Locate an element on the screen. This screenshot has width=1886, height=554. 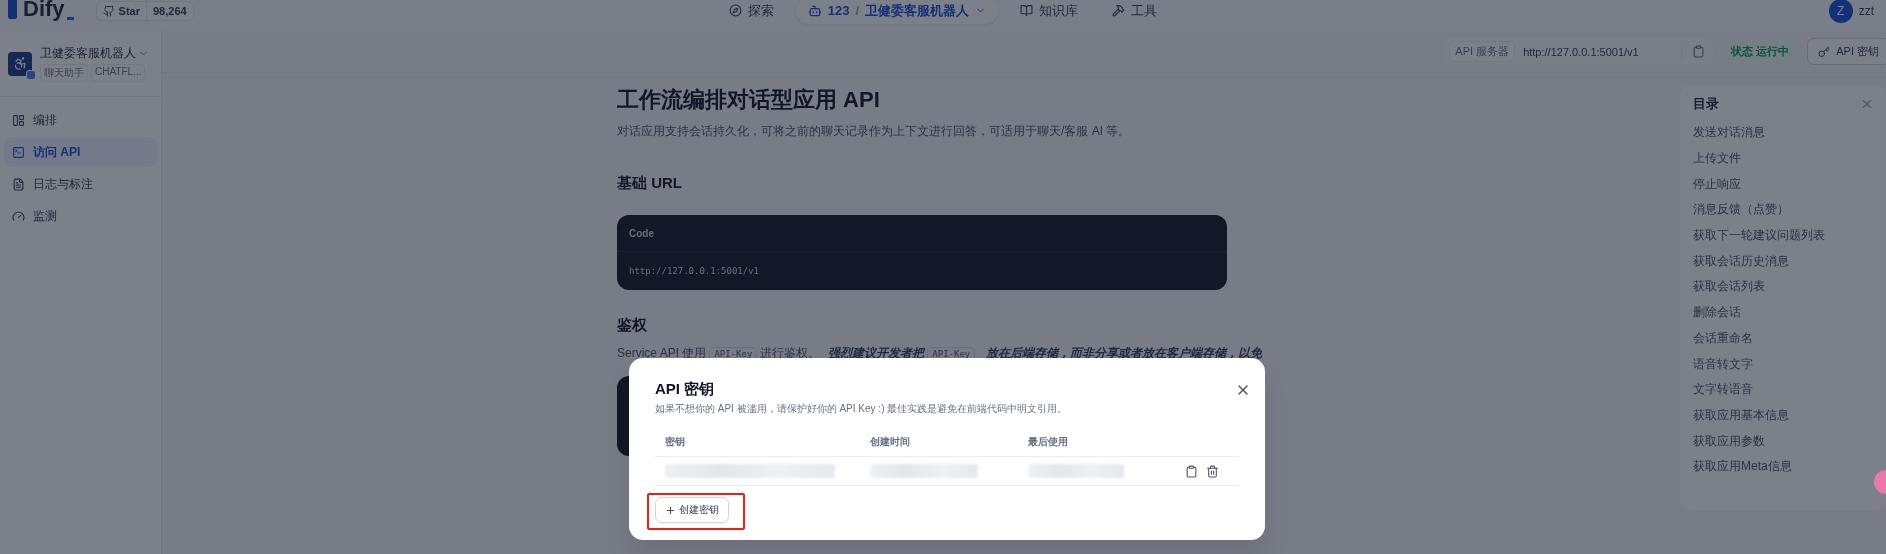
document-icon is located at coordinates (18, 184).